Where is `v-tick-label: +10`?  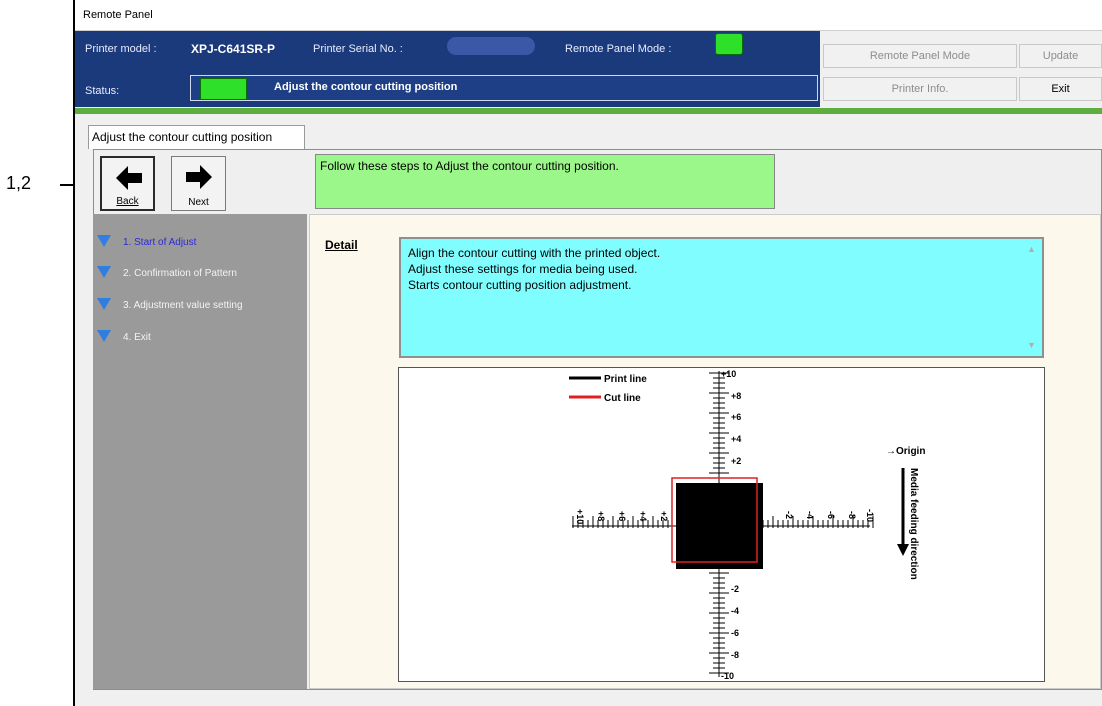 v-tick-label: +10 is located at coordinates (728, 374).